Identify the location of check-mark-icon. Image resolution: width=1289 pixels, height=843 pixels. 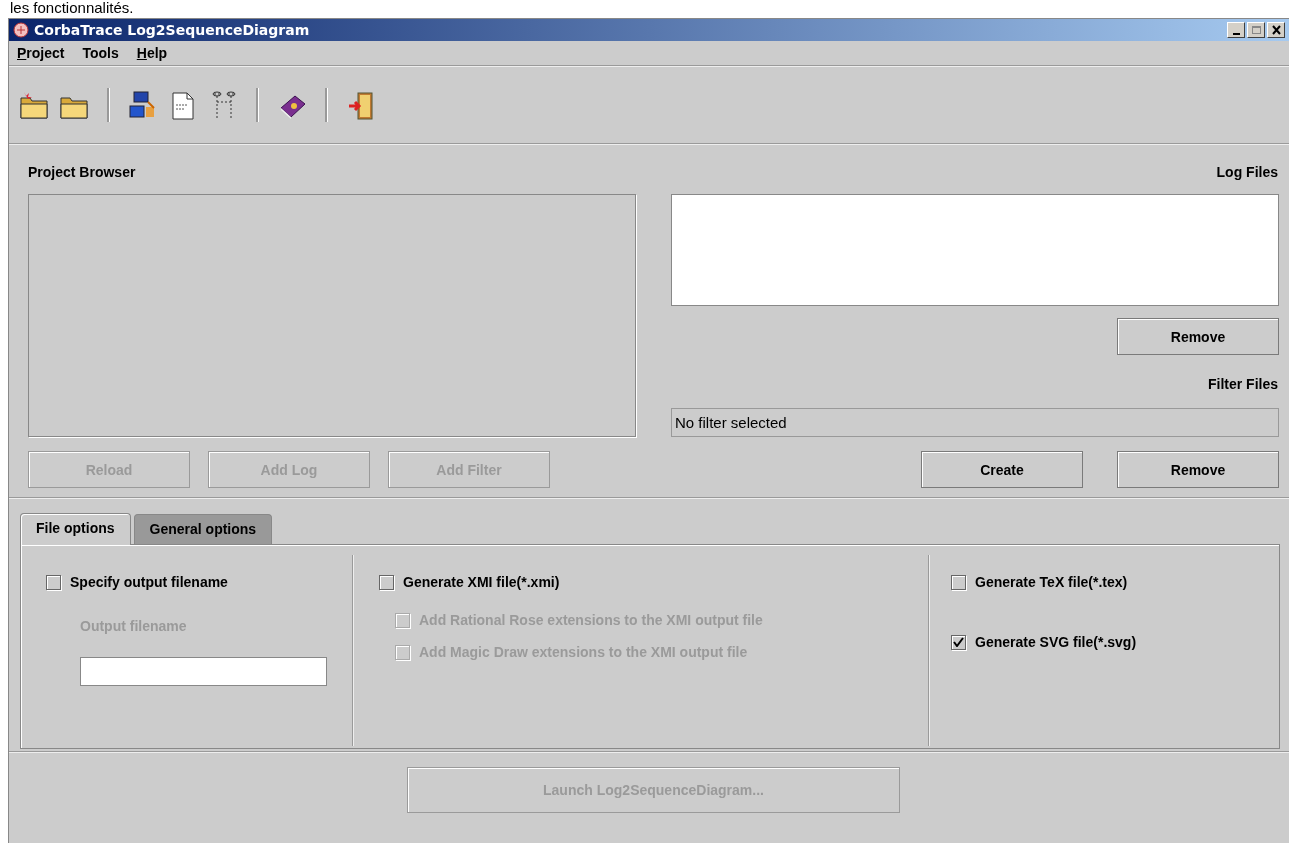
(958, 642).